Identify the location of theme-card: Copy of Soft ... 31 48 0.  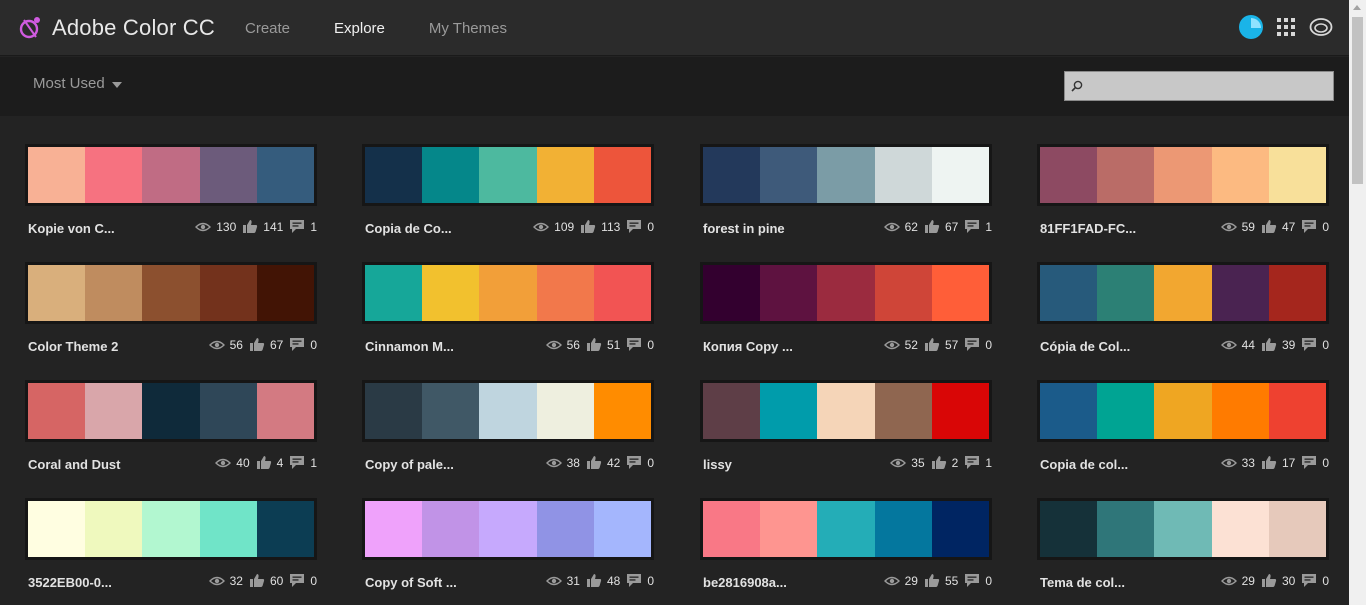
(508, 546).